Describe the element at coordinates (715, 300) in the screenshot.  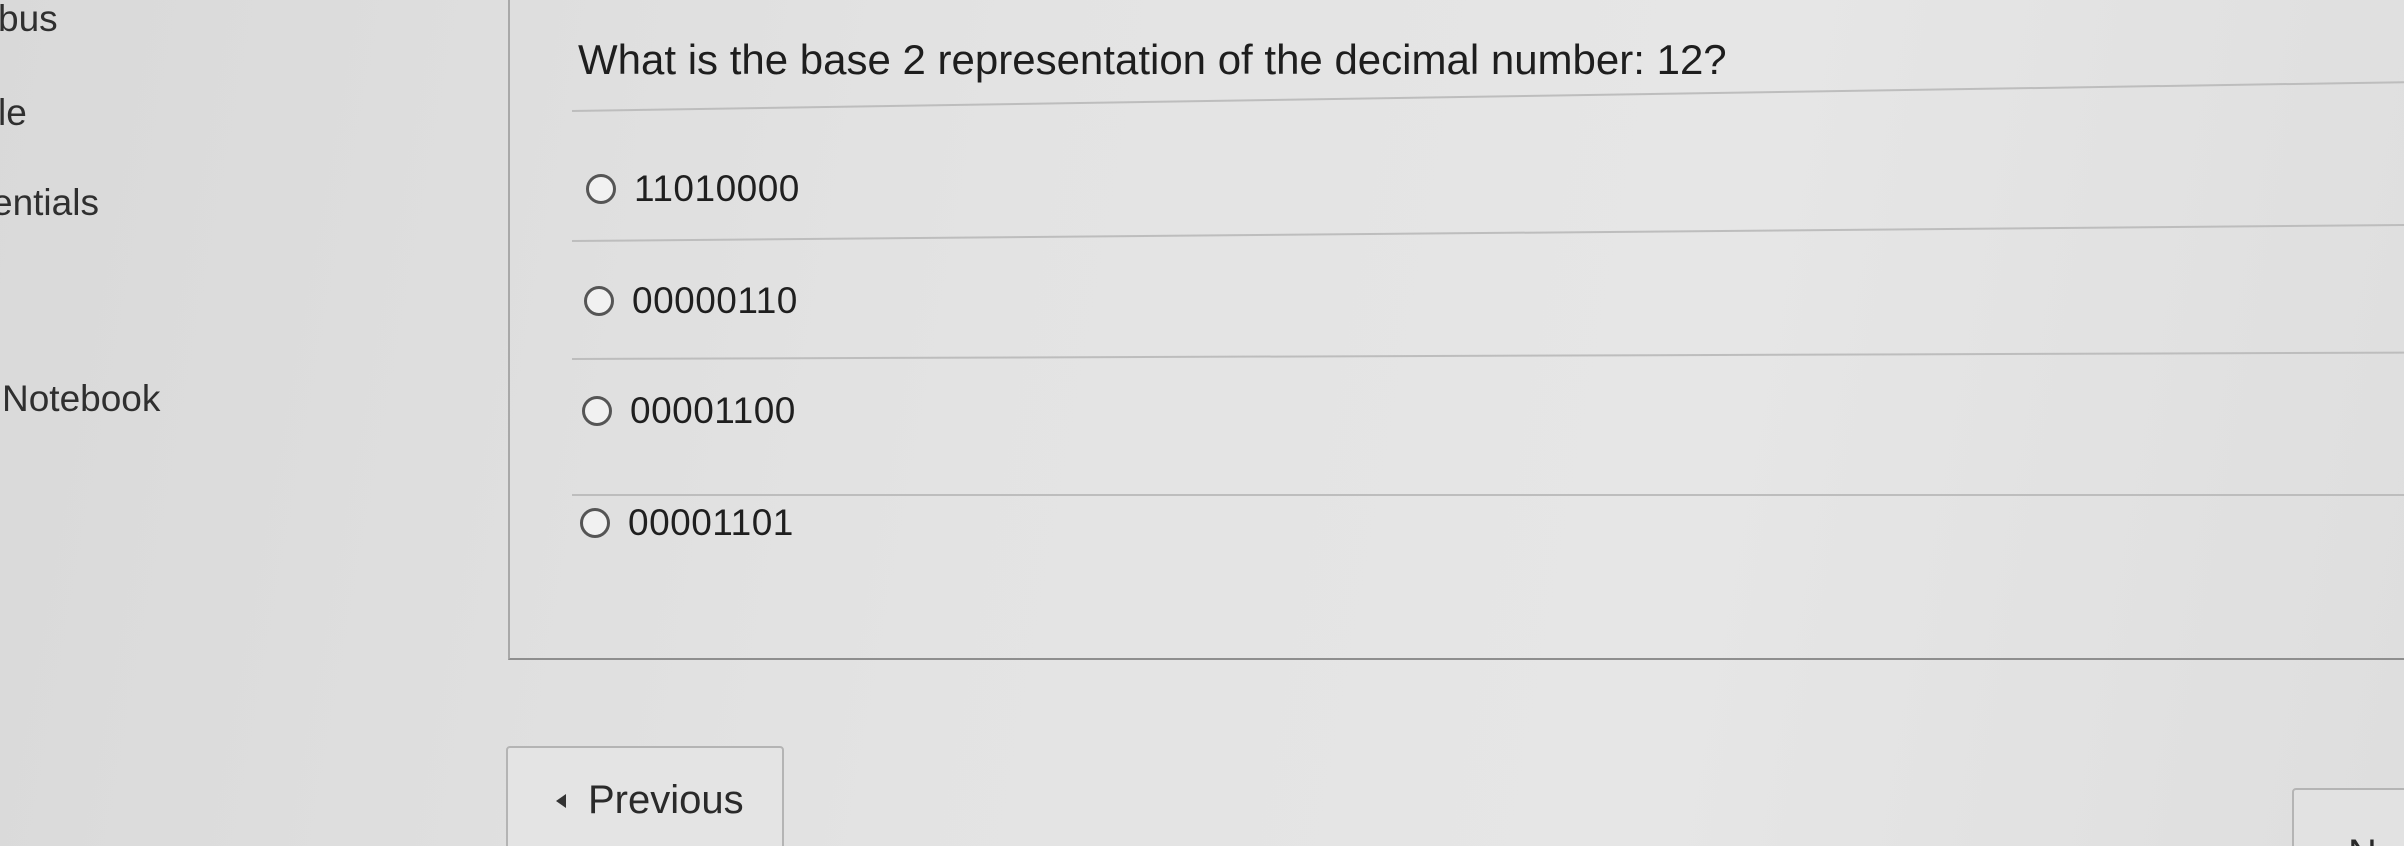
I see `answer-label: 00000110` at that location.